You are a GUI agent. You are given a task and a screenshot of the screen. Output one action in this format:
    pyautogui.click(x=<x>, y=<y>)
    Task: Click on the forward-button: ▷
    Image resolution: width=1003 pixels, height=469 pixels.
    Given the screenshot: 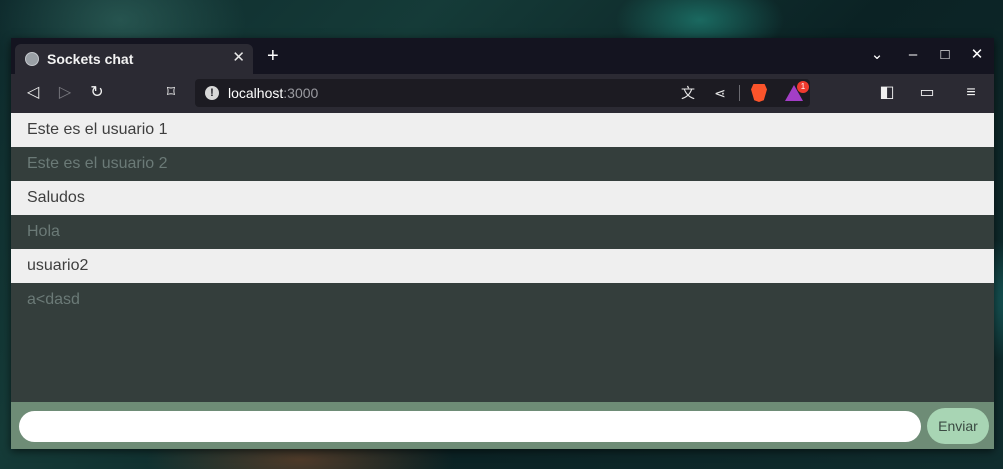 What is the action you would take?
    pyautogui.click(x=65, y=93)
    